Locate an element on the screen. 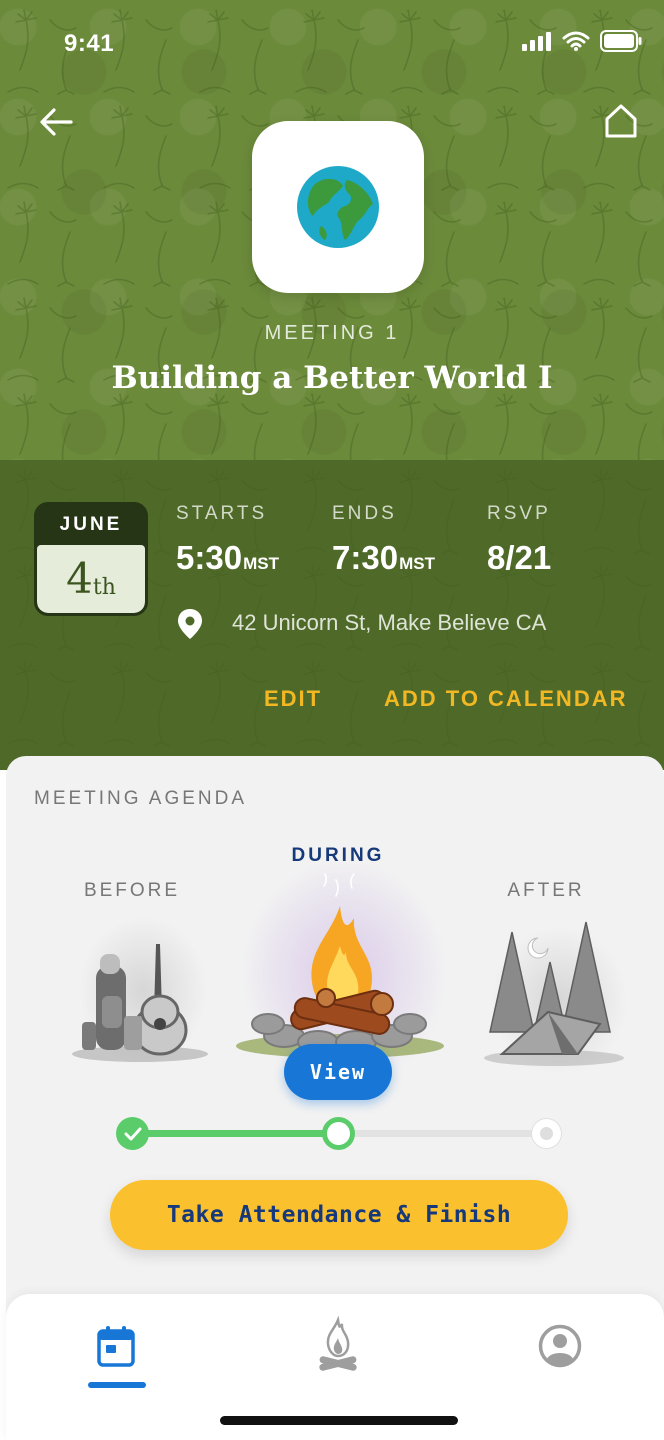 The width and height of the screenshot is (664, 1440). step-after-upcoming is located at coordinates (546, 1133).